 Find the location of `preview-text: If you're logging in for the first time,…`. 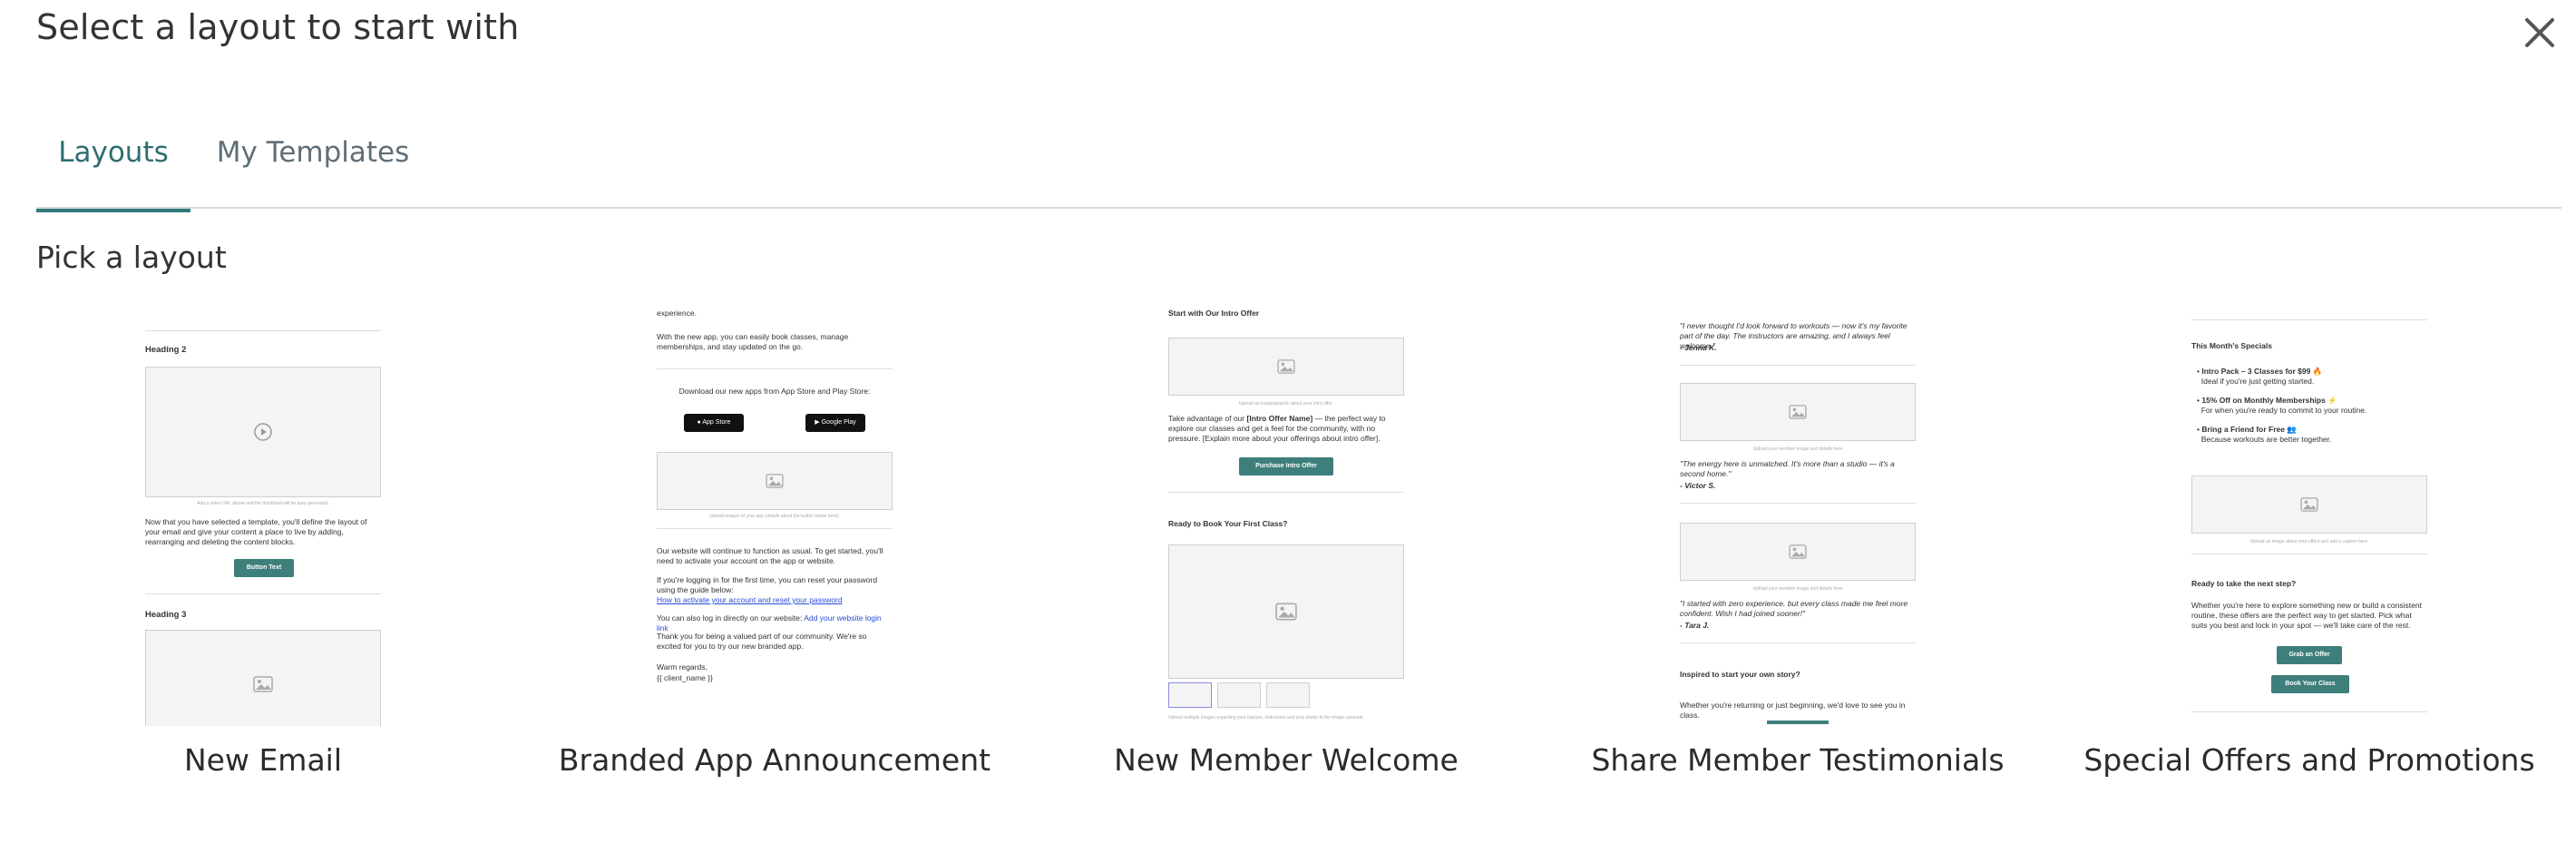

preview-text: If you're logging in for the first time,… is located at coordinates (767, 584).